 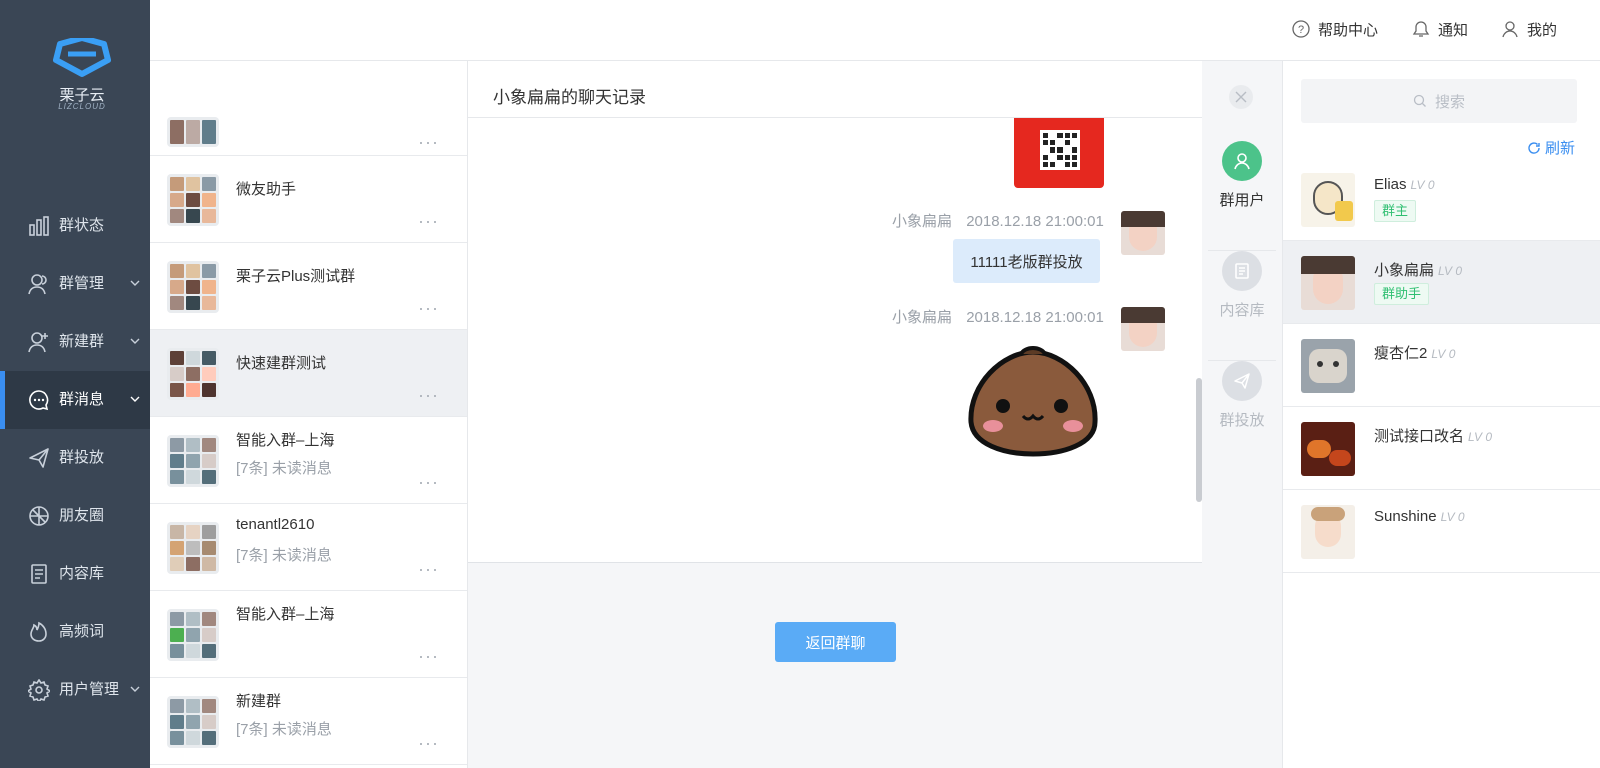 What do you see at coordinates (82, 56) in the screenshot?
I see `logo-icon` at bounding box center [82, 56].